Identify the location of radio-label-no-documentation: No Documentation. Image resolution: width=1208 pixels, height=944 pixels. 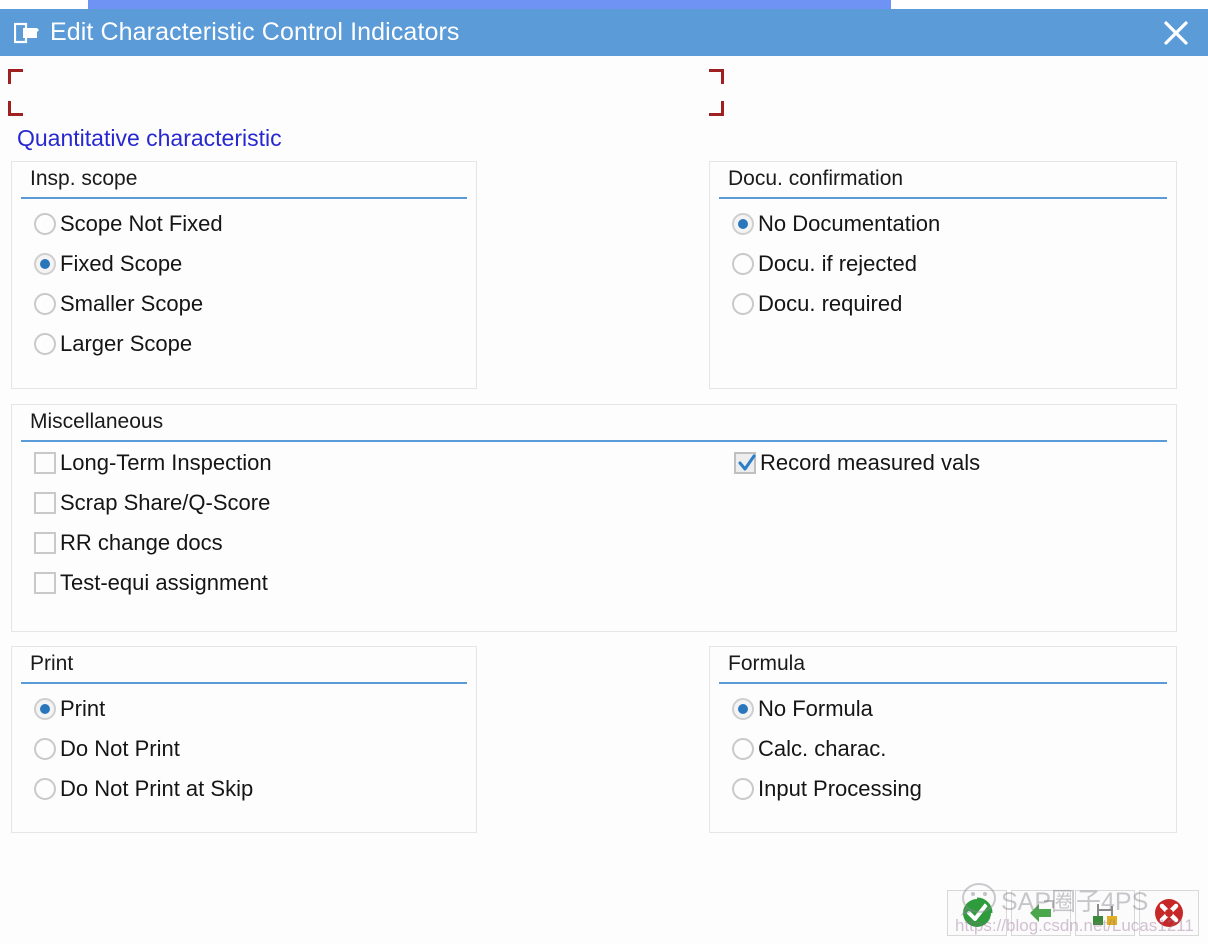
(849, 223).